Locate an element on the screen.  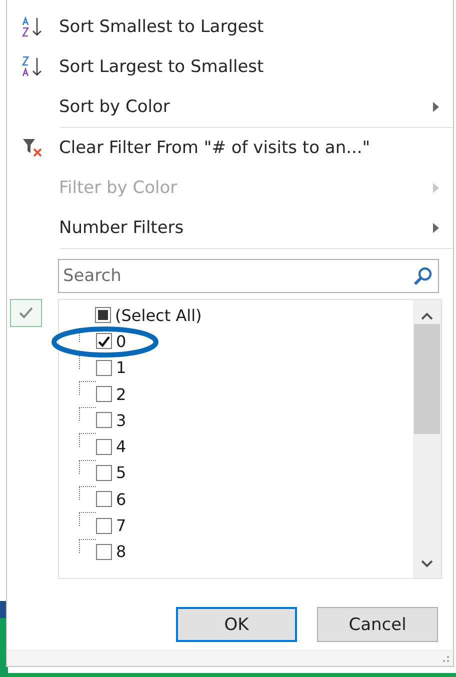
value-label: 7 is located at coordinates (121, 526).